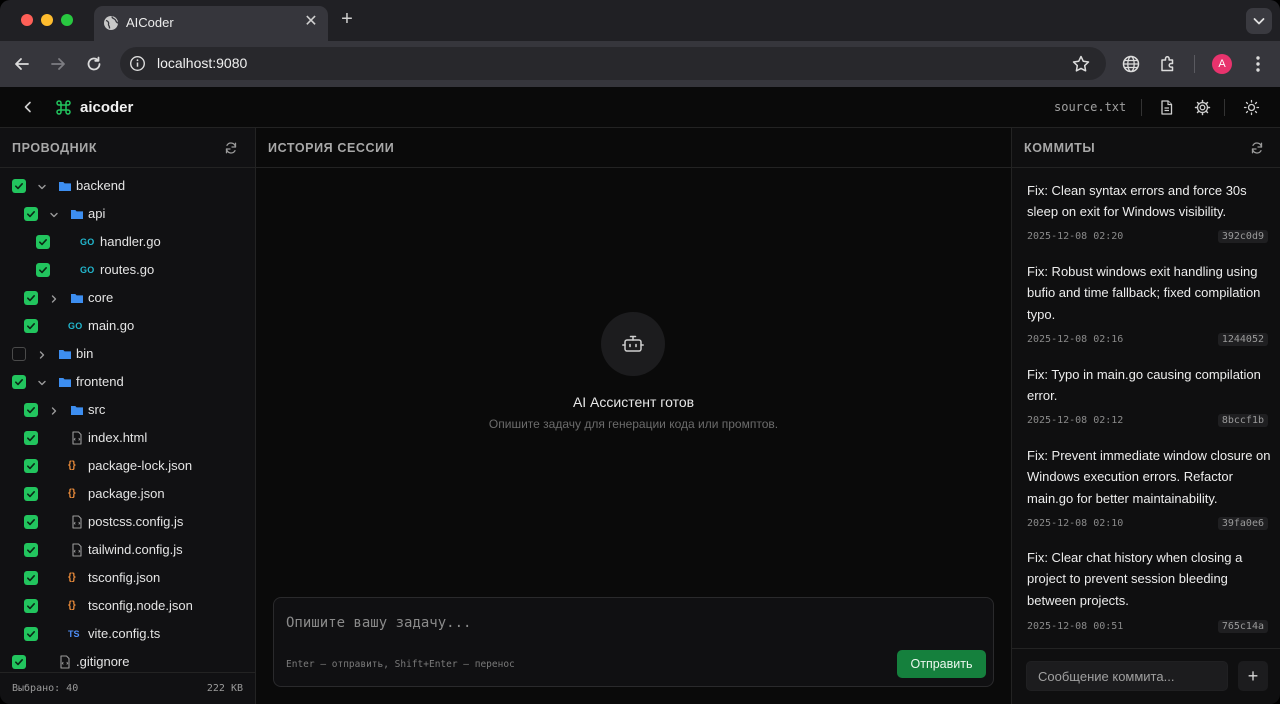 This screenshot has width=1280, height=704. What do you see at coordinates (1081, 64) in the screenshot?
I see `star-icon` at bounding box center [1081, 64].